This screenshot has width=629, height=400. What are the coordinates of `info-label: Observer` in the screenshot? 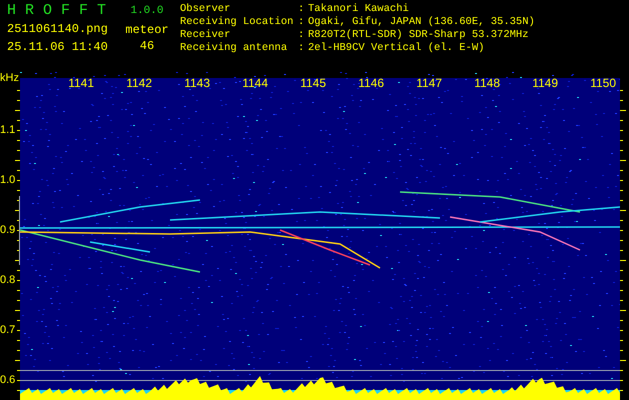 It's located at (206, 9).